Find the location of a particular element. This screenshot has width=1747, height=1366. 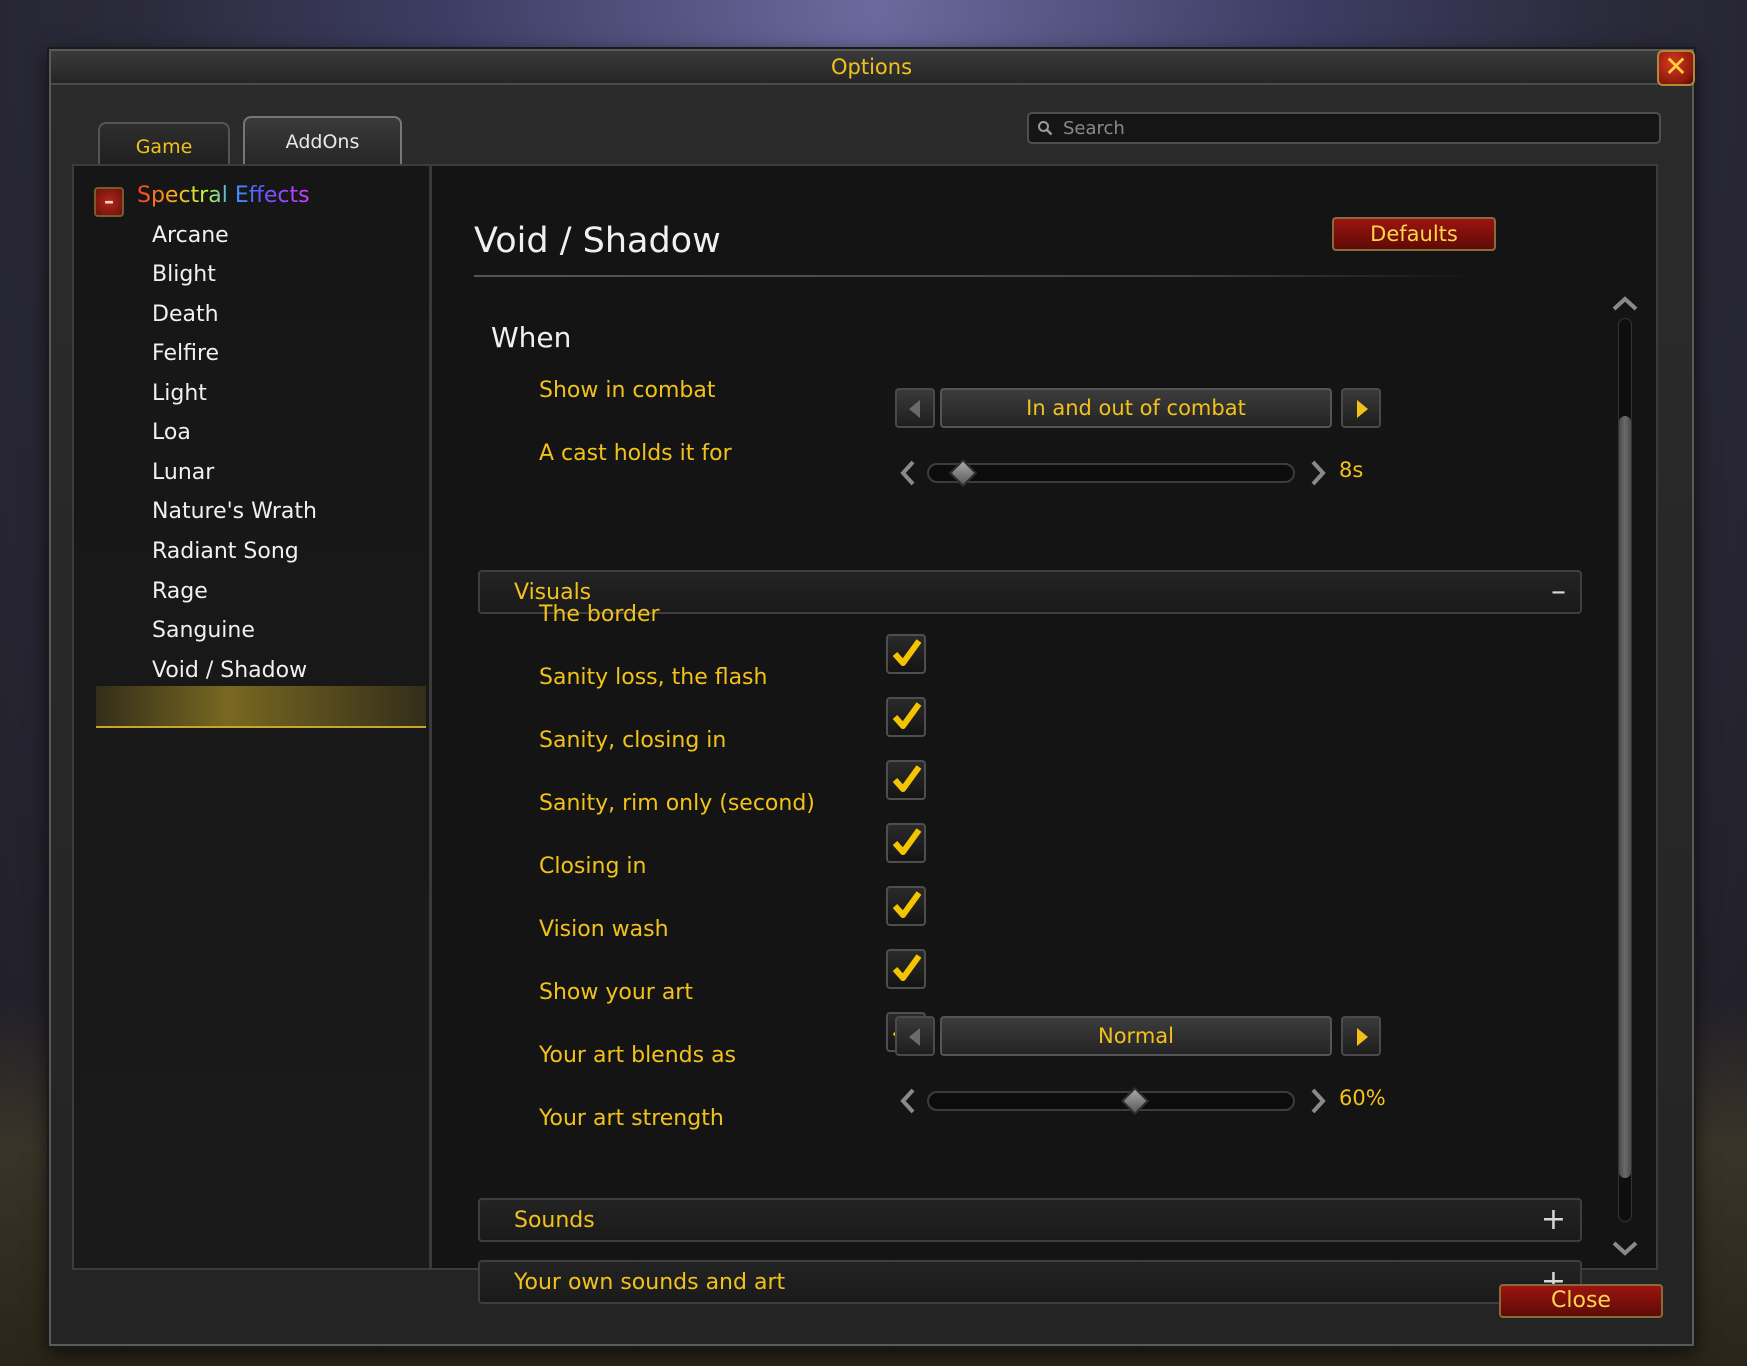

sounds-expand-icon: + is located at coordinates (1553, 1219).